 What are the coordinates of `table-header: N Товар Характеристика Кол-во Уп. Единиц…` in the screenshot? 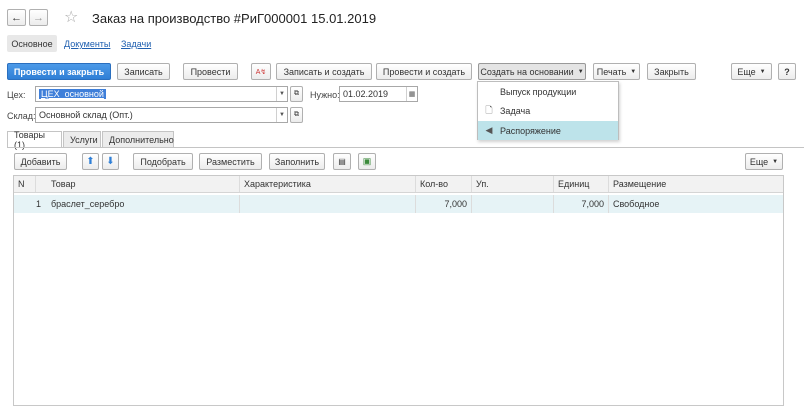 It's located at (398, 184).